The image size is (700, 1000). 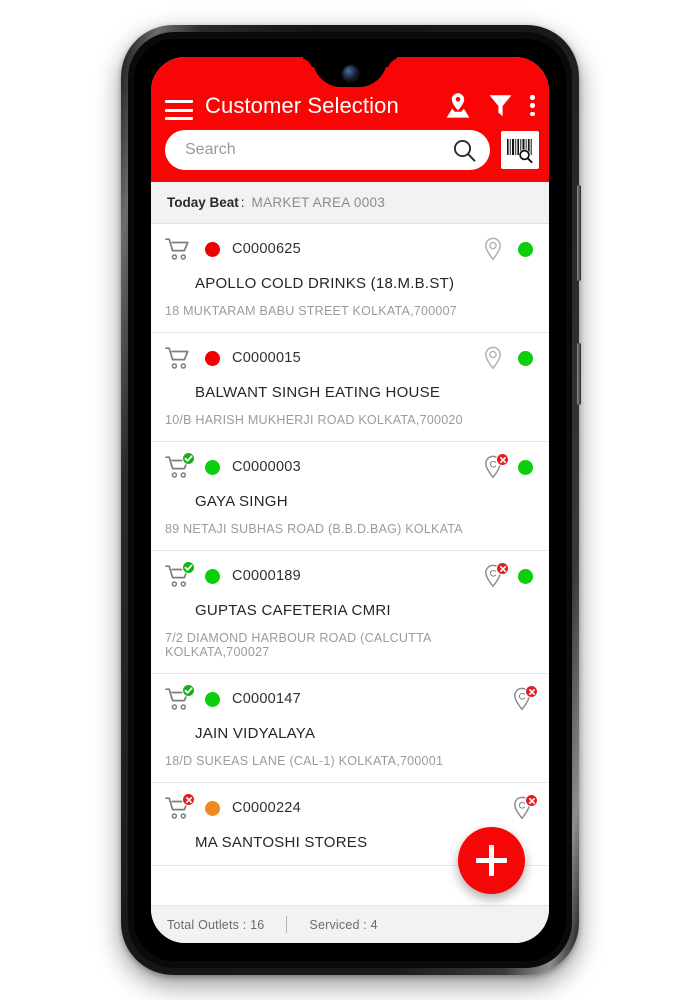 What do you see at coordinates (314, 420) in the screenshot?
I see `customer-address: 10/B HARISH MUKHERJI ROAD KOLKATA,700020` at bounding box center [314, 420].